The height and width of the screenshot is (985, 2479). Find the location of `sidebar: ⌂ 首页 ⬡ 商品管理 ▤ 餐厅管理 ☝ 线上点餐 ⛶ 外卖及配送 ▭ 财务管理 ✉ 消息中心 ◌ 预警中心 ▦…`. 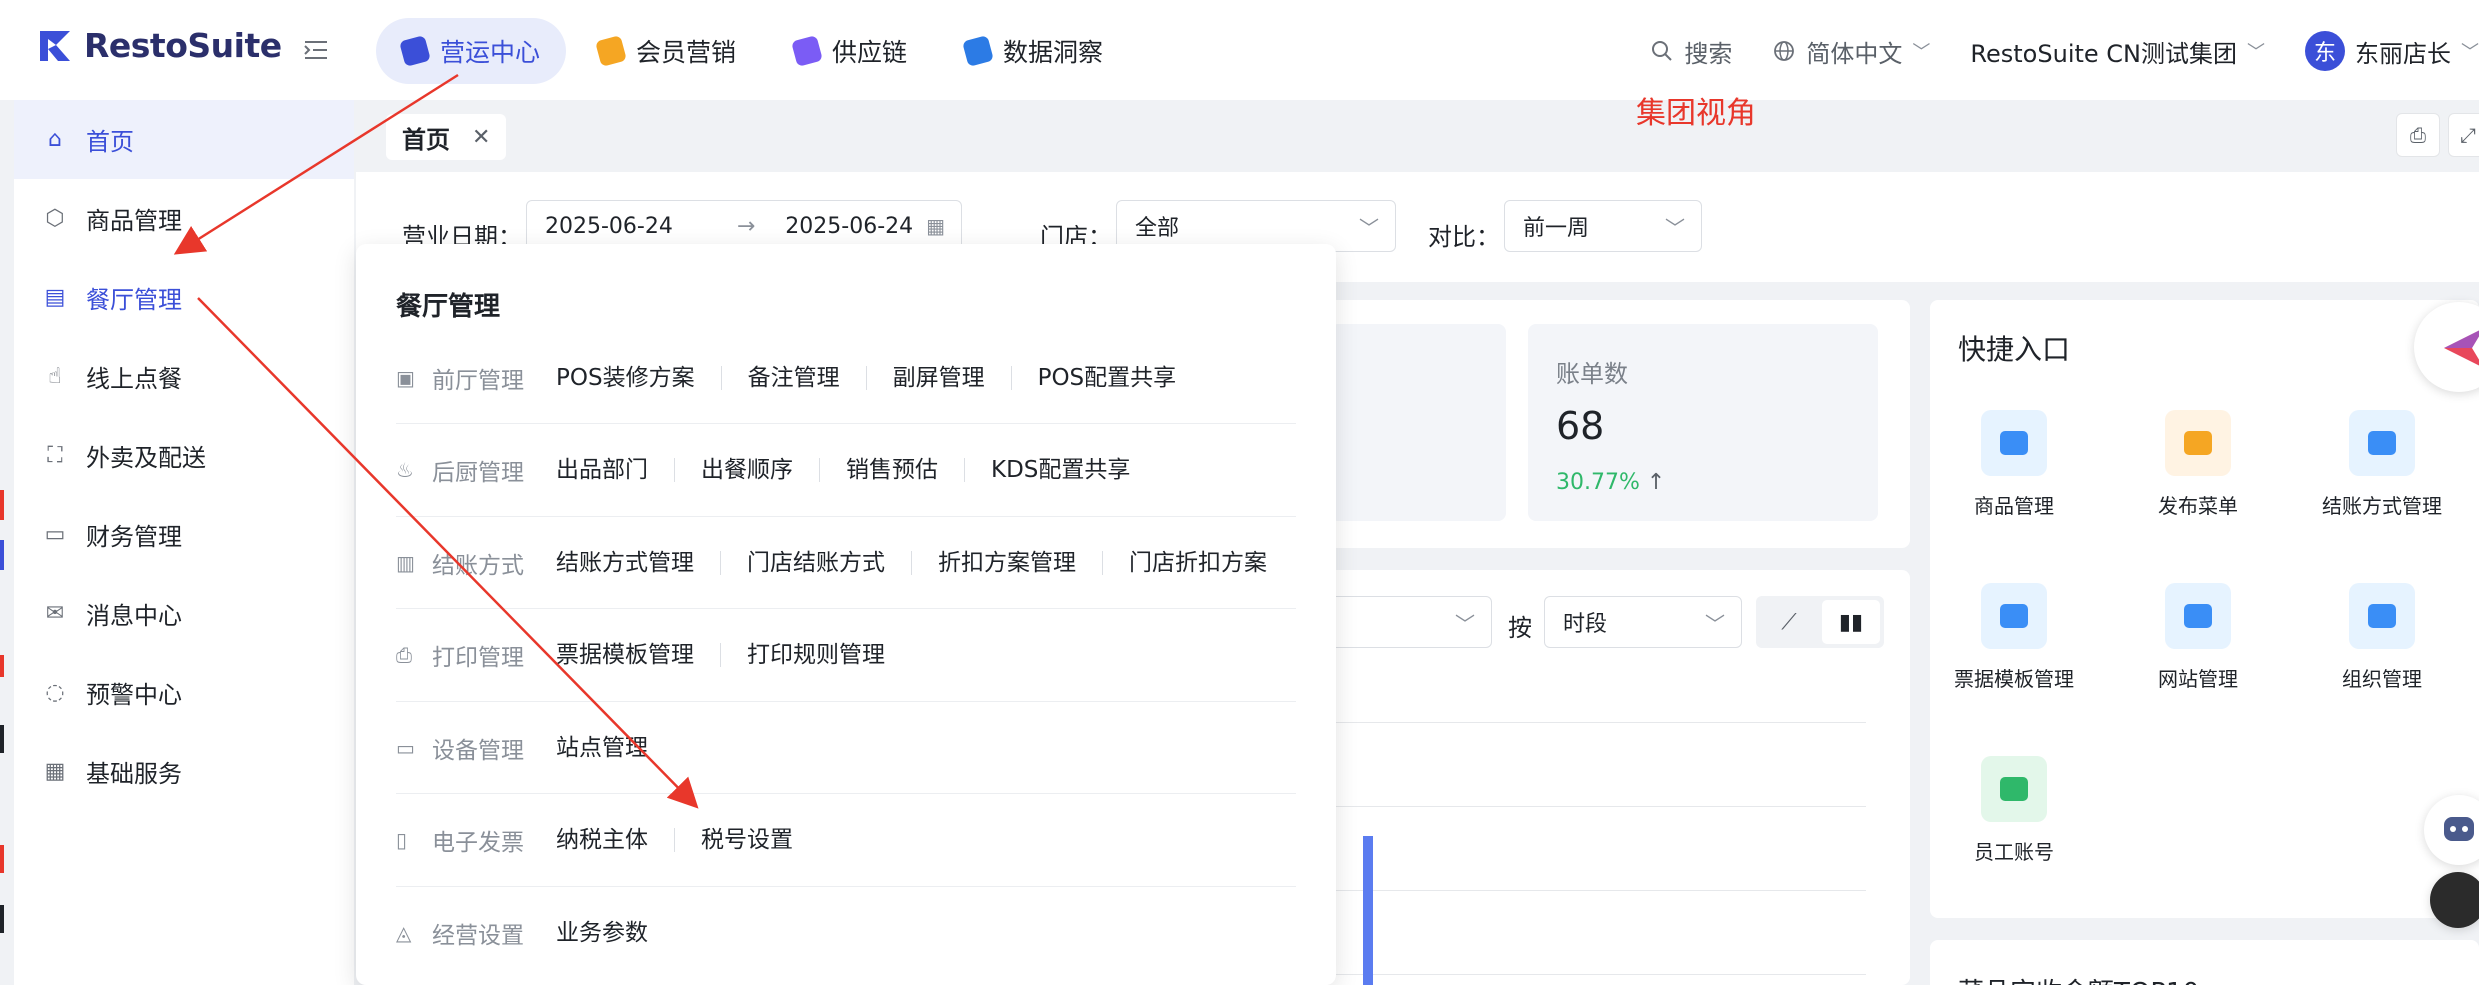

sidebar: ⌂ 首页 ⬡ 商品管理 ▤ 餐厅管理 ☝ 线上点餐 ⛶ 外卖及配送 ▭ 财务管理 ✉ 消息中心 ◌ 预警中心 ▦… is located at coordinates (184, 542).